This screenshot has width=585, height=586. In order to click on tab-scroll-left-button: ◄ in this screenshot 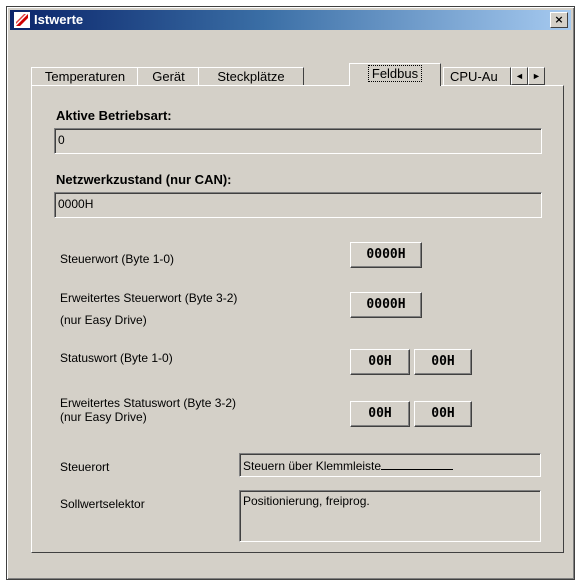, I will do `click(519, 76)`.